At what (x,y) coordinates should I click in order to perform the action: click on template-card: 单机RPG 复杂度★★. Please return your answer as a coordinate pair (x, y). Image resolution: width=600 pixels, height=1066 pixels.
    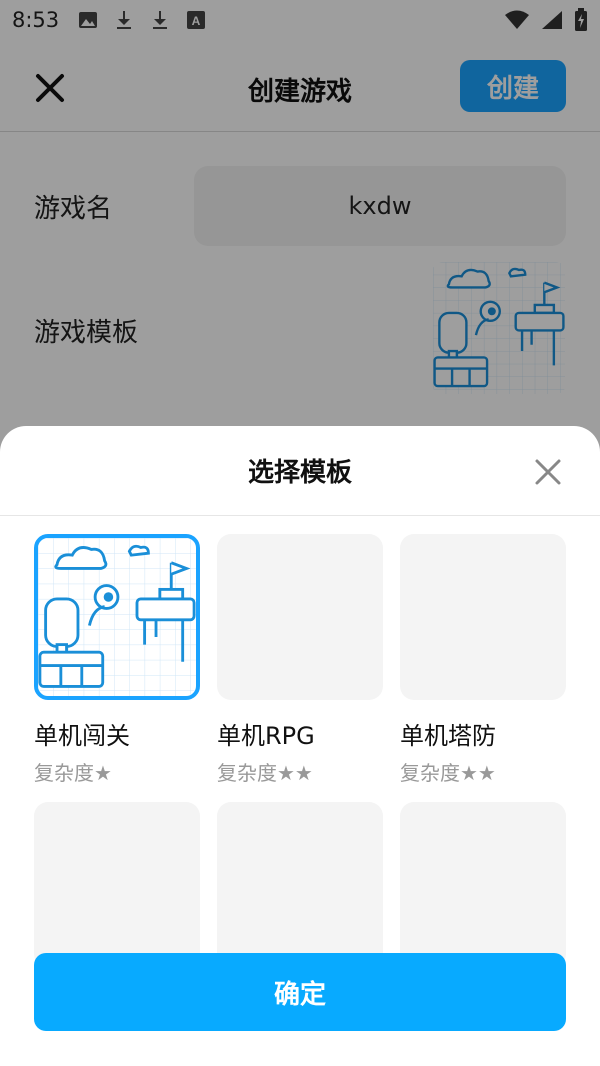
    Looking at the image, I should click on (300, 660).